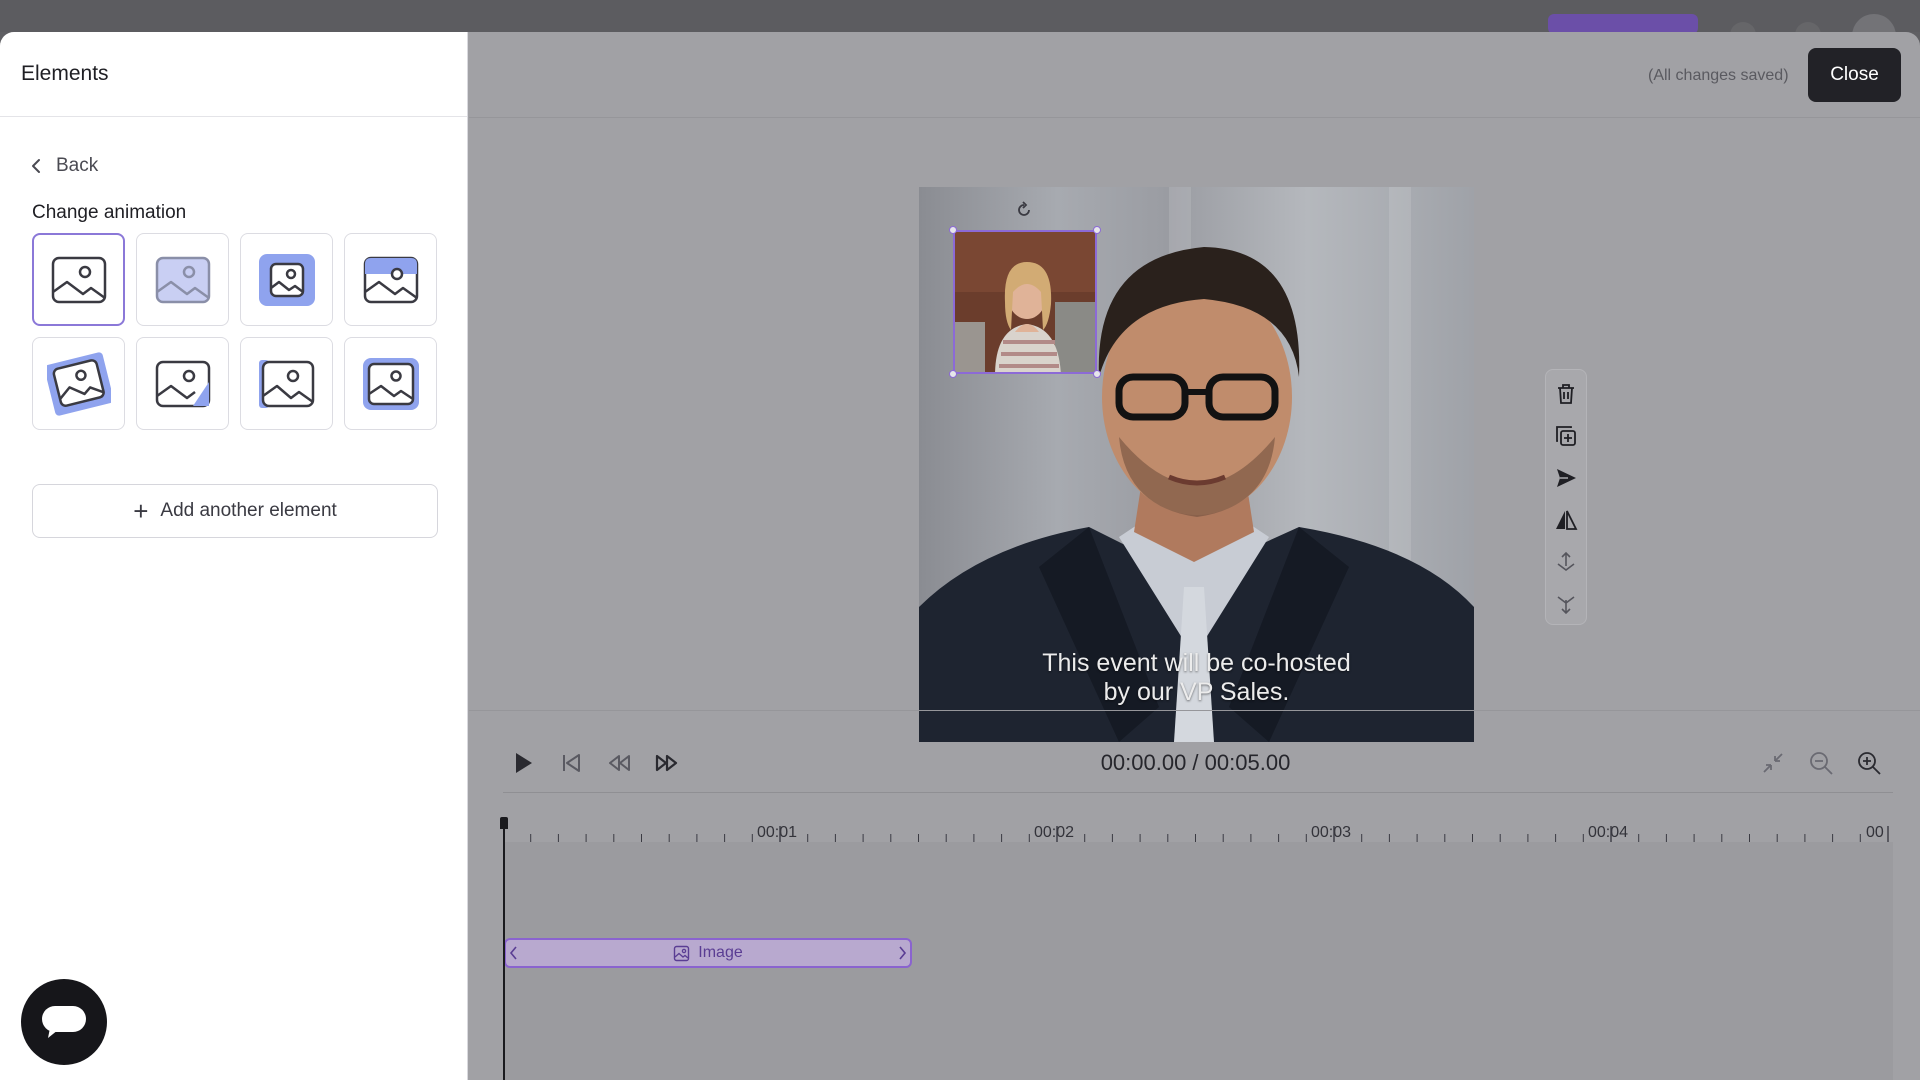 This screenshot has height=1080, width=1920. What do you see at coordinates (960, 29) in the screenshot?
I see `background-app-bar` at bounding box center [960, 29].